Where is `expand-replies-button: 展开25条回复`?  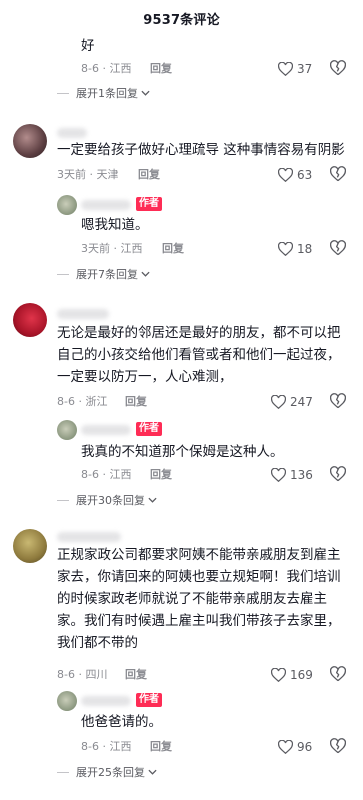
expand-replies-button: 展开25条回复 is located at coordinates (107, 772).